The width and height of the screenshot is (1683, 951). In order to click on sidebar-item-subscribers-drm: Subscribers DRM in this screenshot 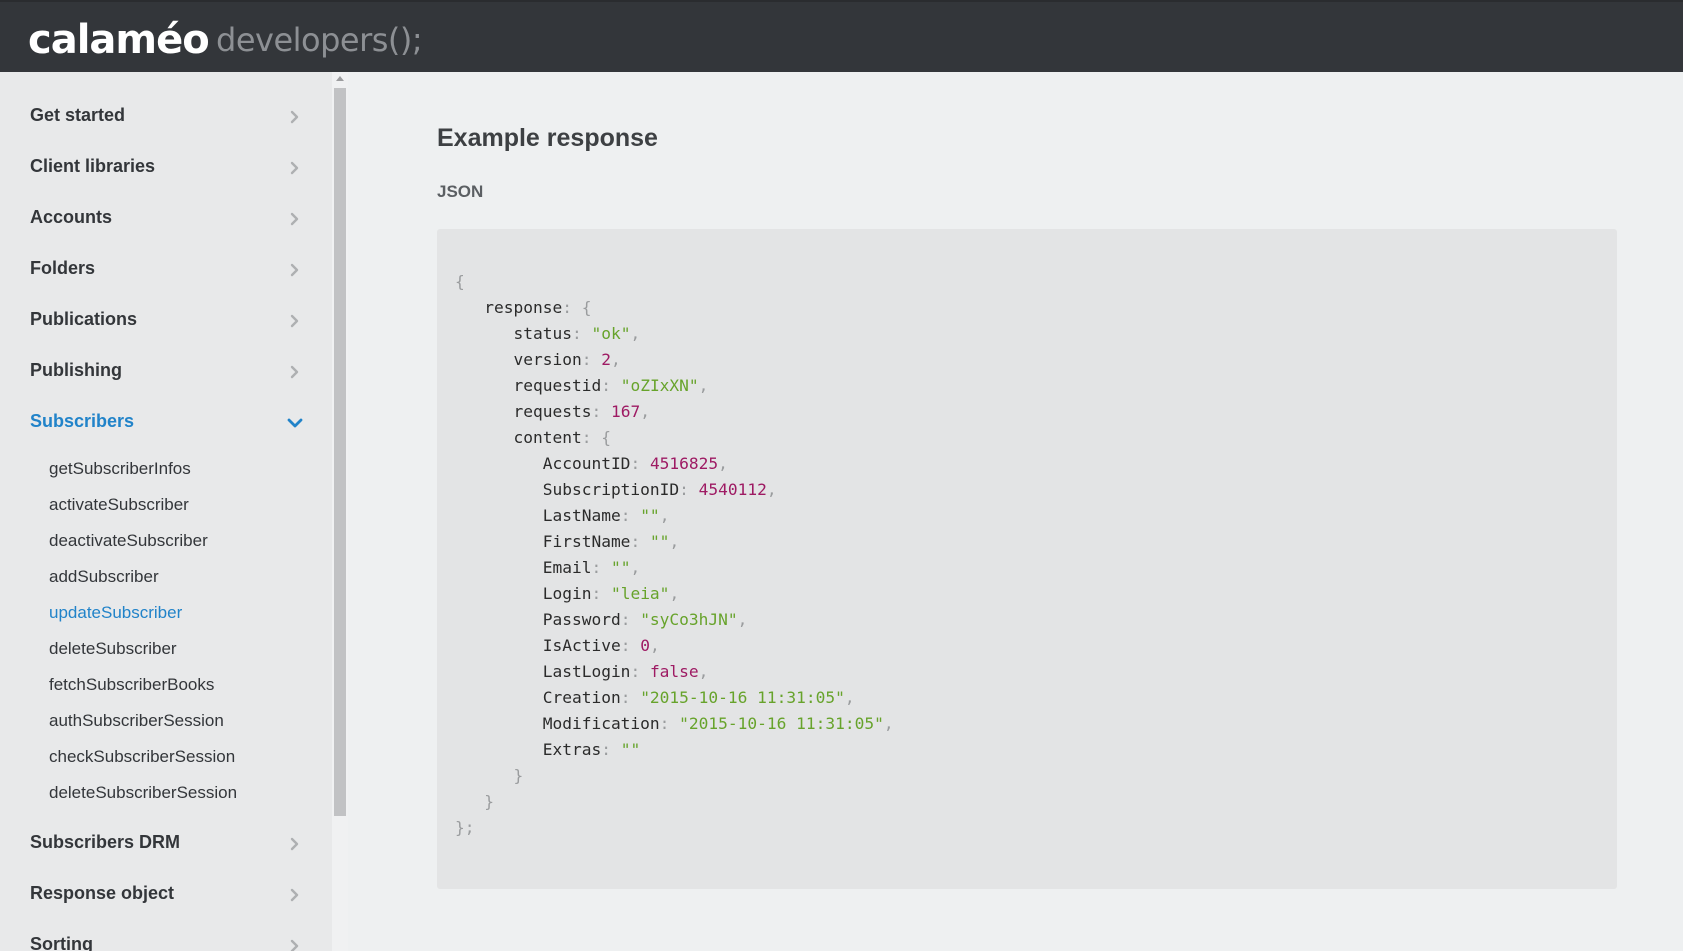, I will do `click(166, 842)`.